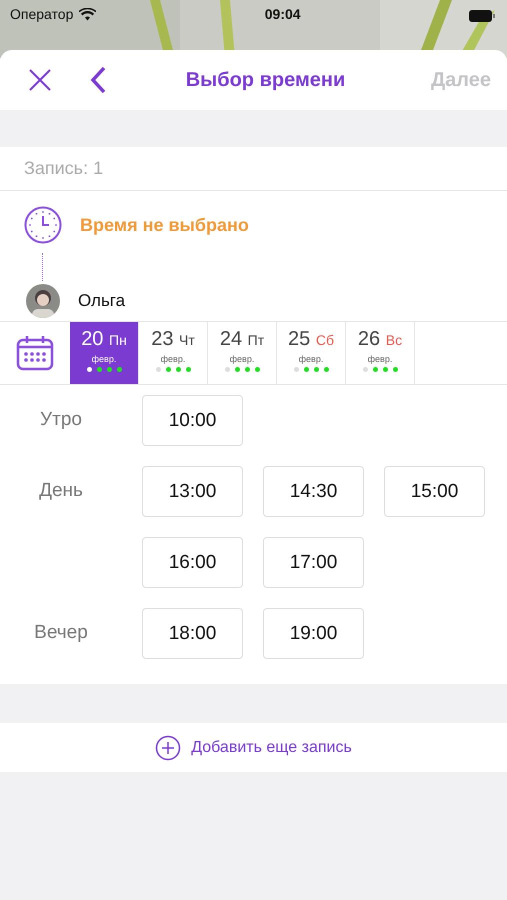  What do you see at coordinates (311, 339) in the screenshot?
I see `date-label: 25 Сб` at bounding box center [311, 339].